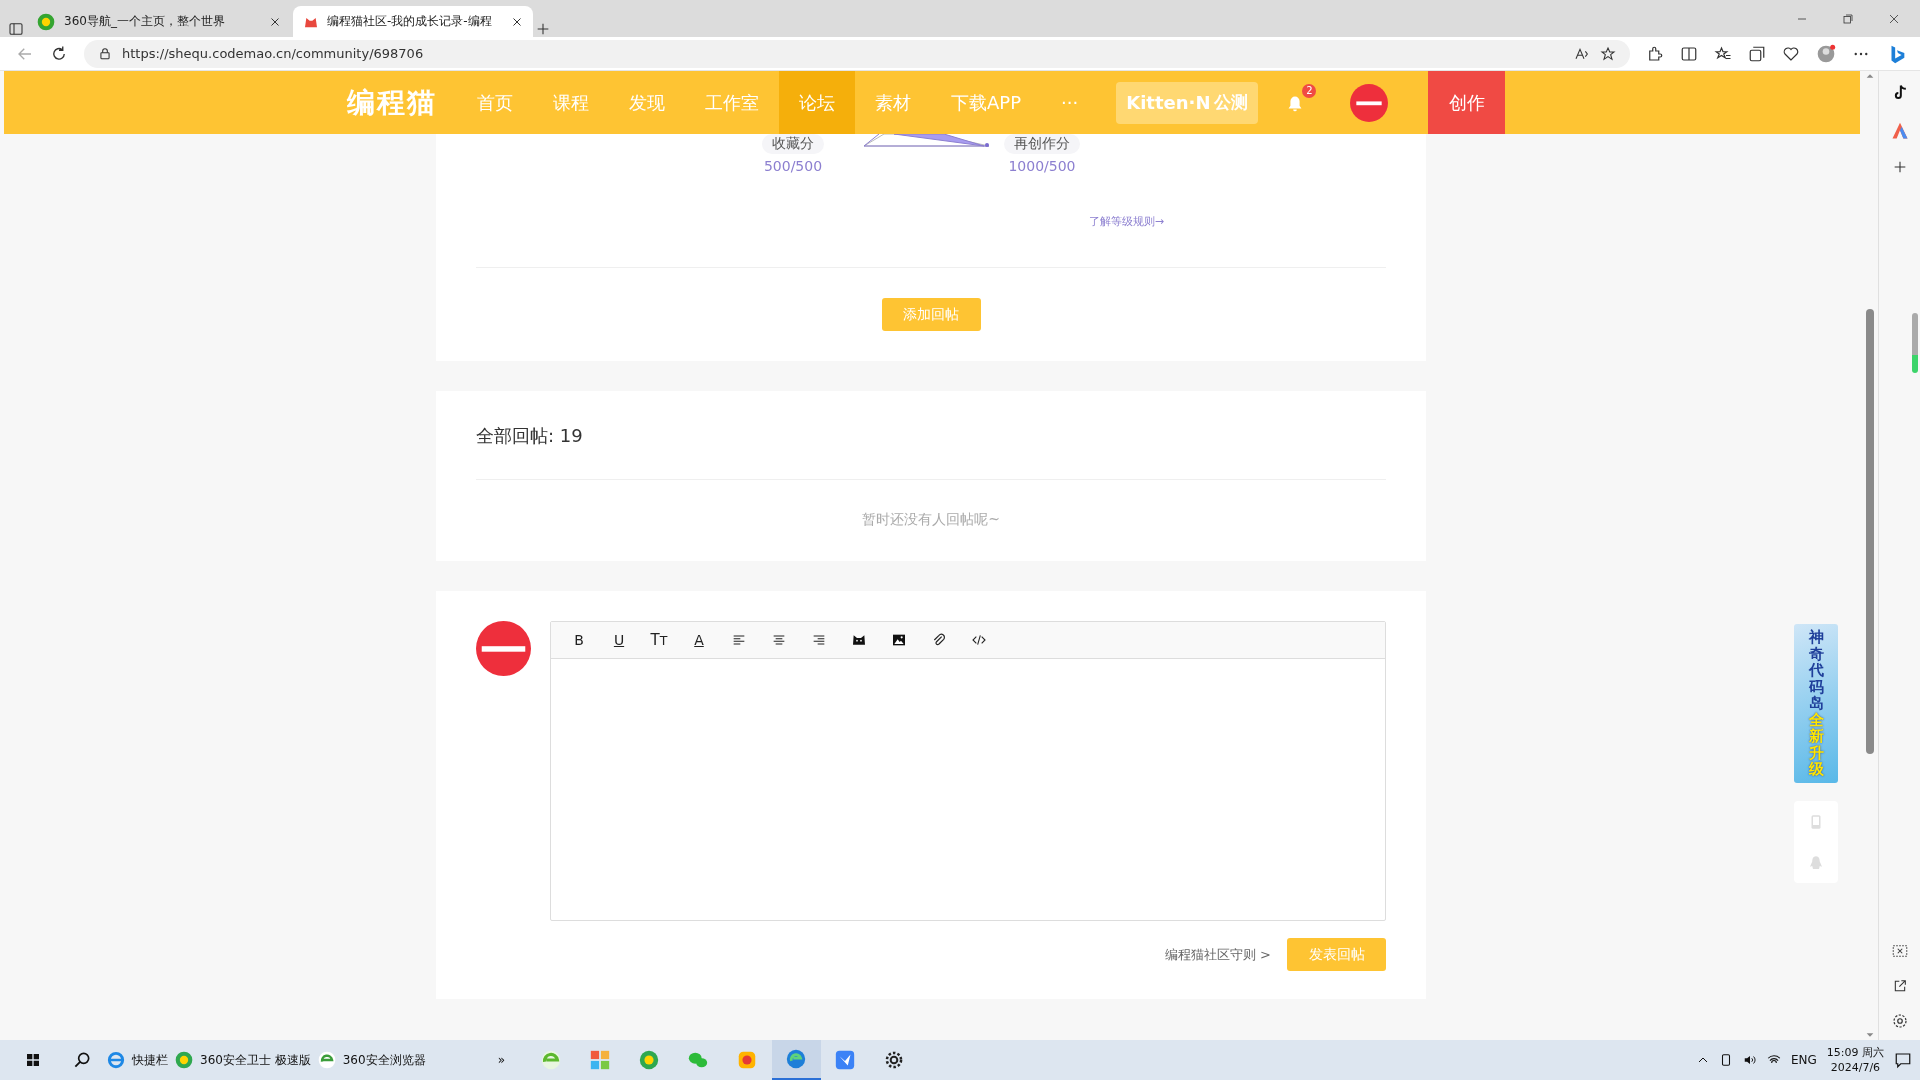  What do you see at coordinates (1467, 102) in the screenshot?
I see `create-button: 创作` at bounding box center [1467, 102].